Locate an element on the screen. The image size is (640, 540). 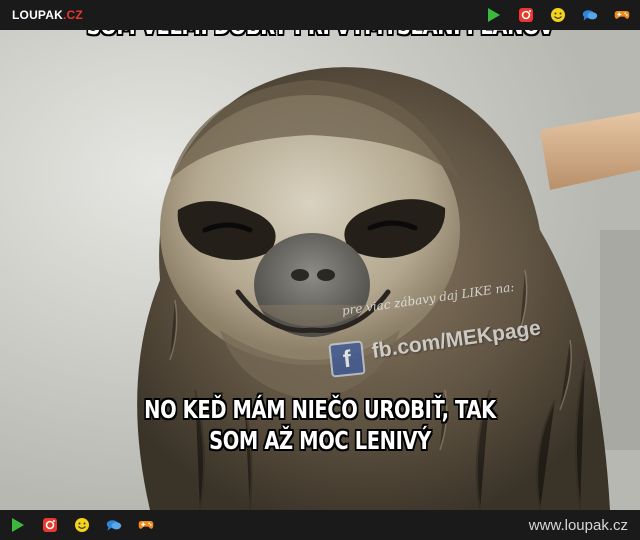
facebook-icon: f is located at coordinates (347, 359).